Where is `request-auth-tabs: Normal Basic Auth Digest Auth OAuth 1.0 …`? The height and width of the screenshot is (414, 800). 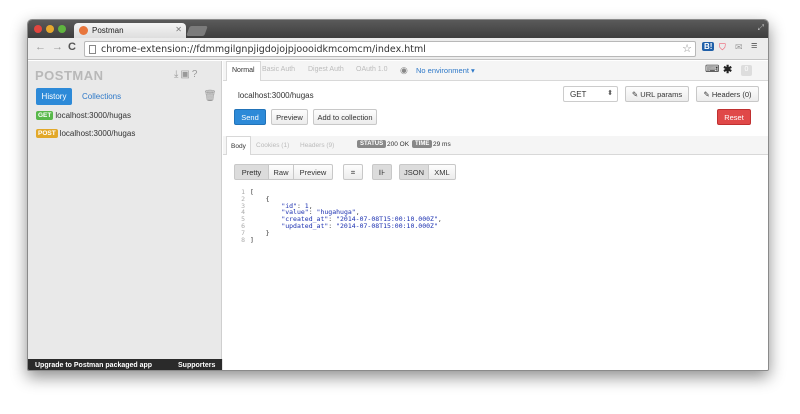 request-auth-tabs: Normal Basic Auth Digest Auth OAuth 1.0 … is located at coordinates (495, 71).